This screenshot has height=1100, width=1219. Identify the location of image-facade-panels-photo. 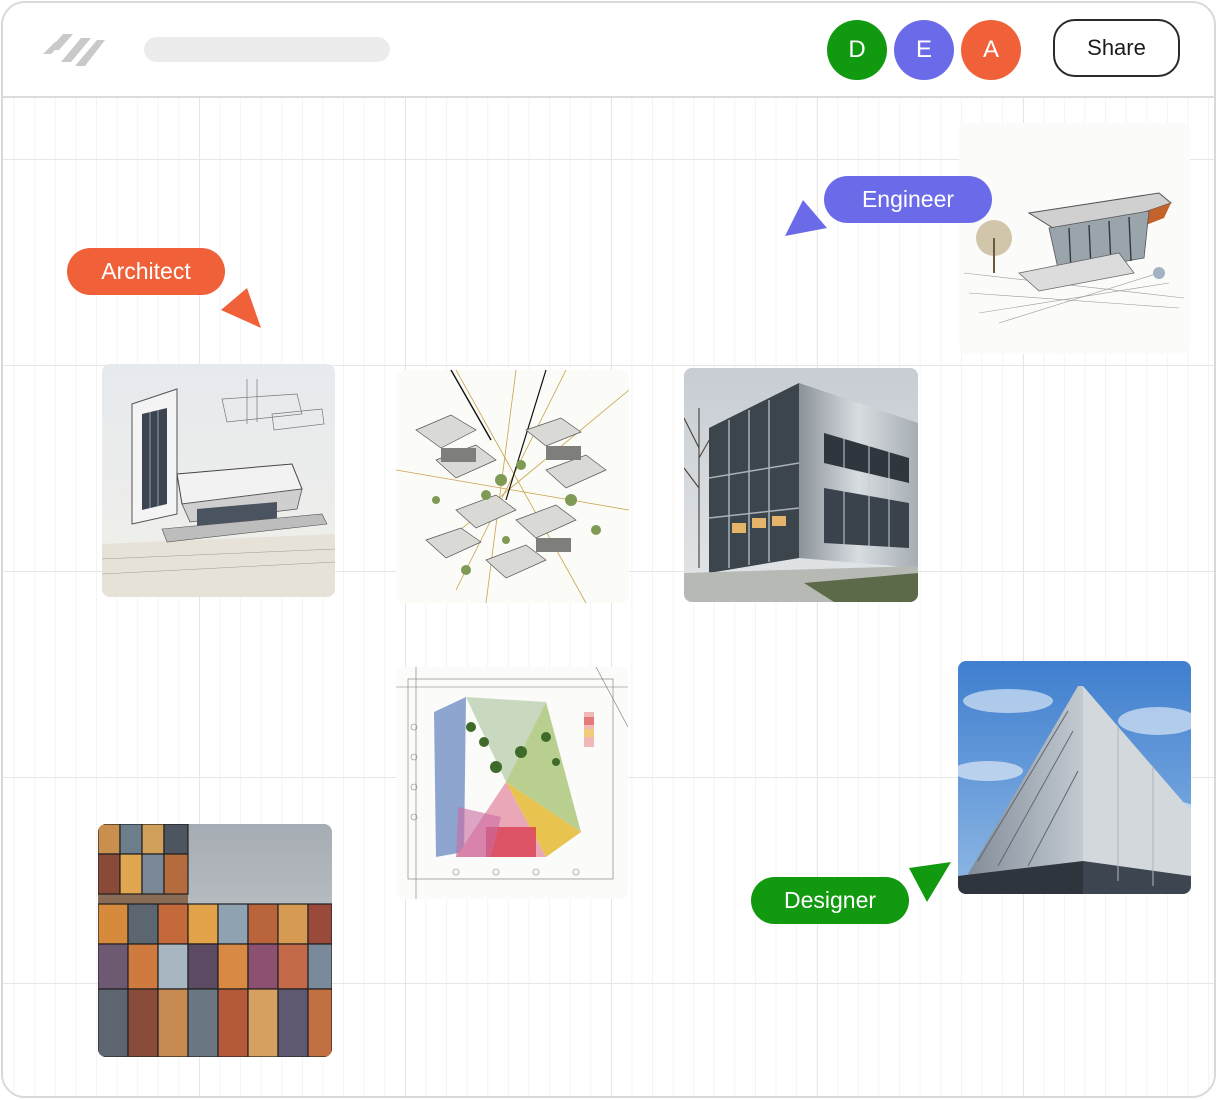
(215, 940).